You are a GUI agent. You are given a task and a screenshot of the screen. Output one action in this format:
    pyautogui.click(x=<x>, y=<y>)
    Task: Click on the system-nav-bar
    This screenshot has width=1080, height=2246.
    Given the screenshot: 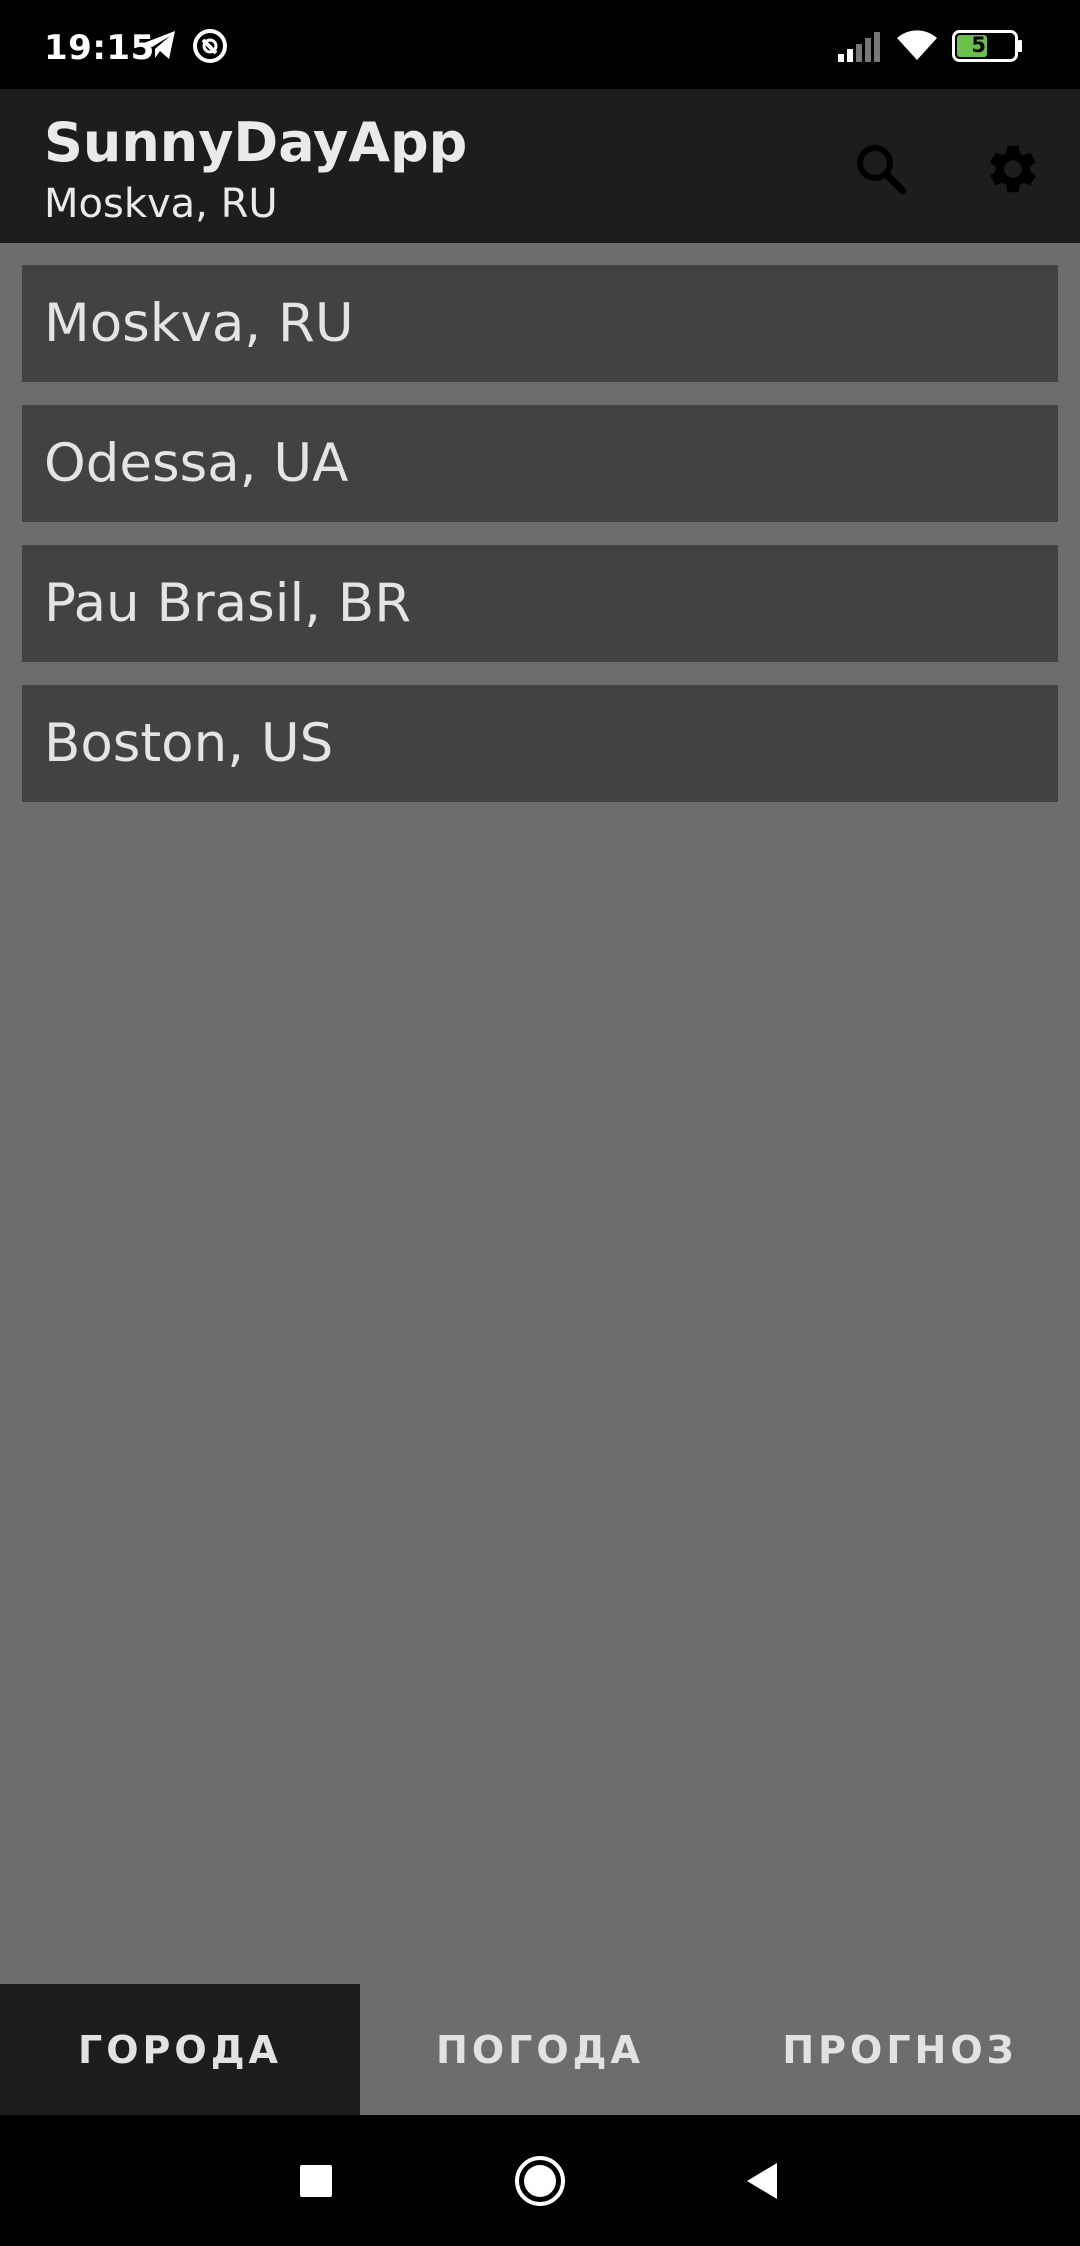 What is the action you would take?
    pyautogui.click(x=540, y=2180)
    